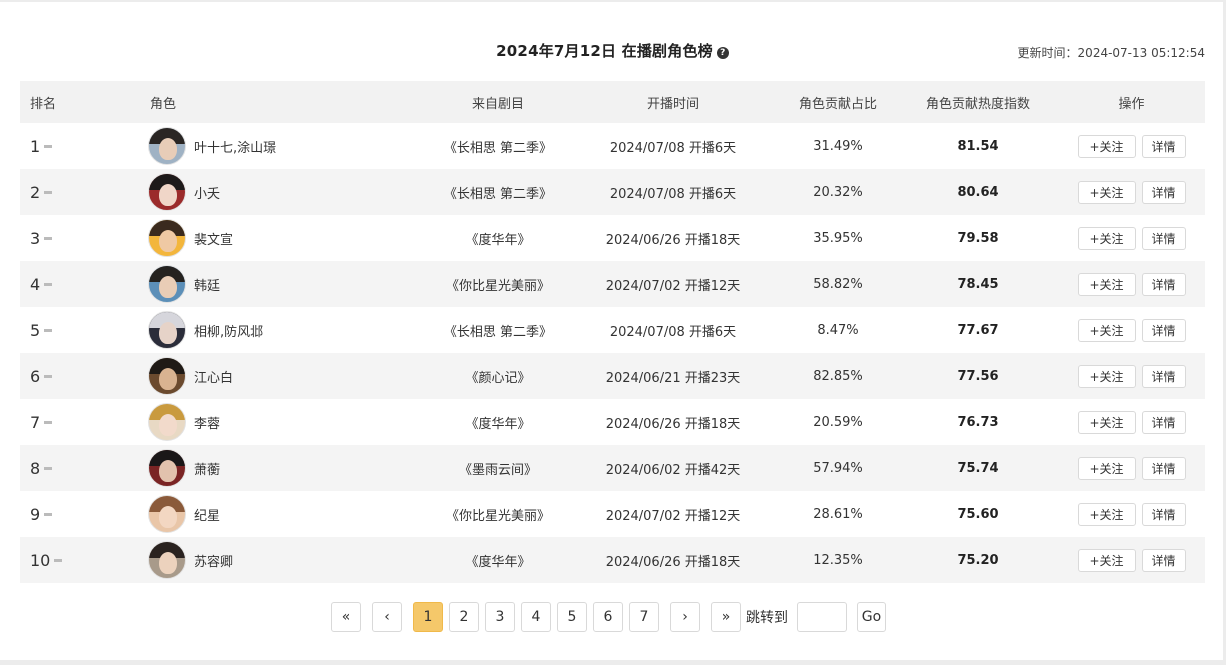 This screenshot has width=1226, height=665. Describe the element at coordinates (428, 617) in the screenshot. I see `page-button-1: 1` at that location.